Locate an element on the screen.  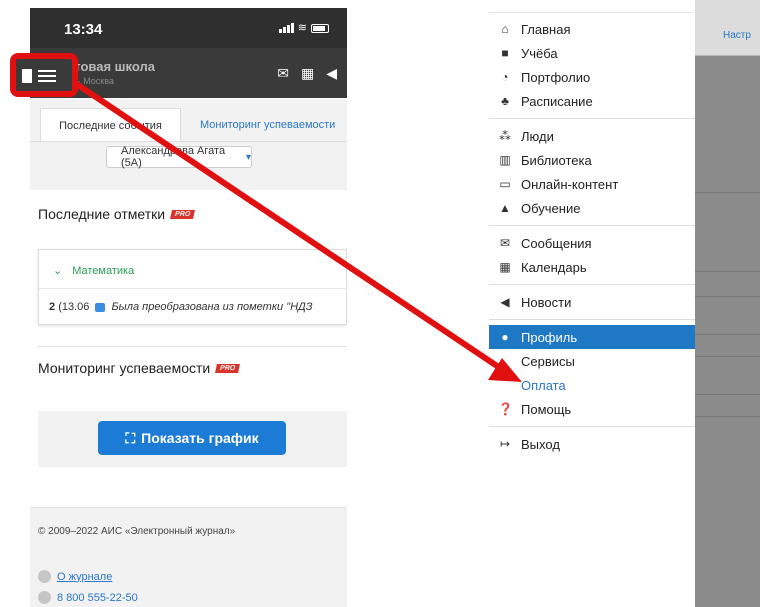
comment-icon is located at coordinates (100, 307).